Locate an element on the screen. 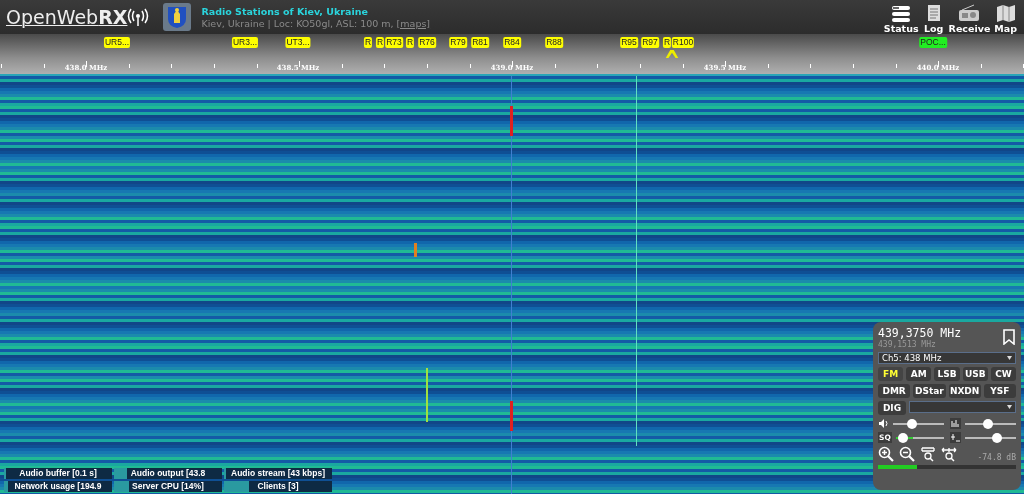  app-logo: OpenWebRX is located at coordinates (67, 17).